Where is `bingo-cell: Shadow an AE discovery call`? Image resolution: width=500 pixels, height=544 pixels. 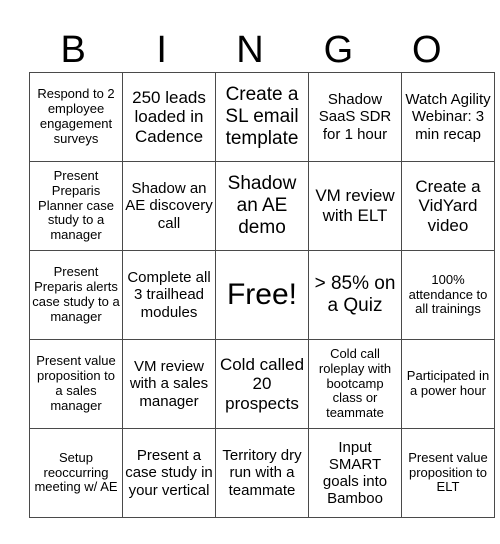
bingo-cell: Shadow an AE discovery call is located at coordinates (169, 206).